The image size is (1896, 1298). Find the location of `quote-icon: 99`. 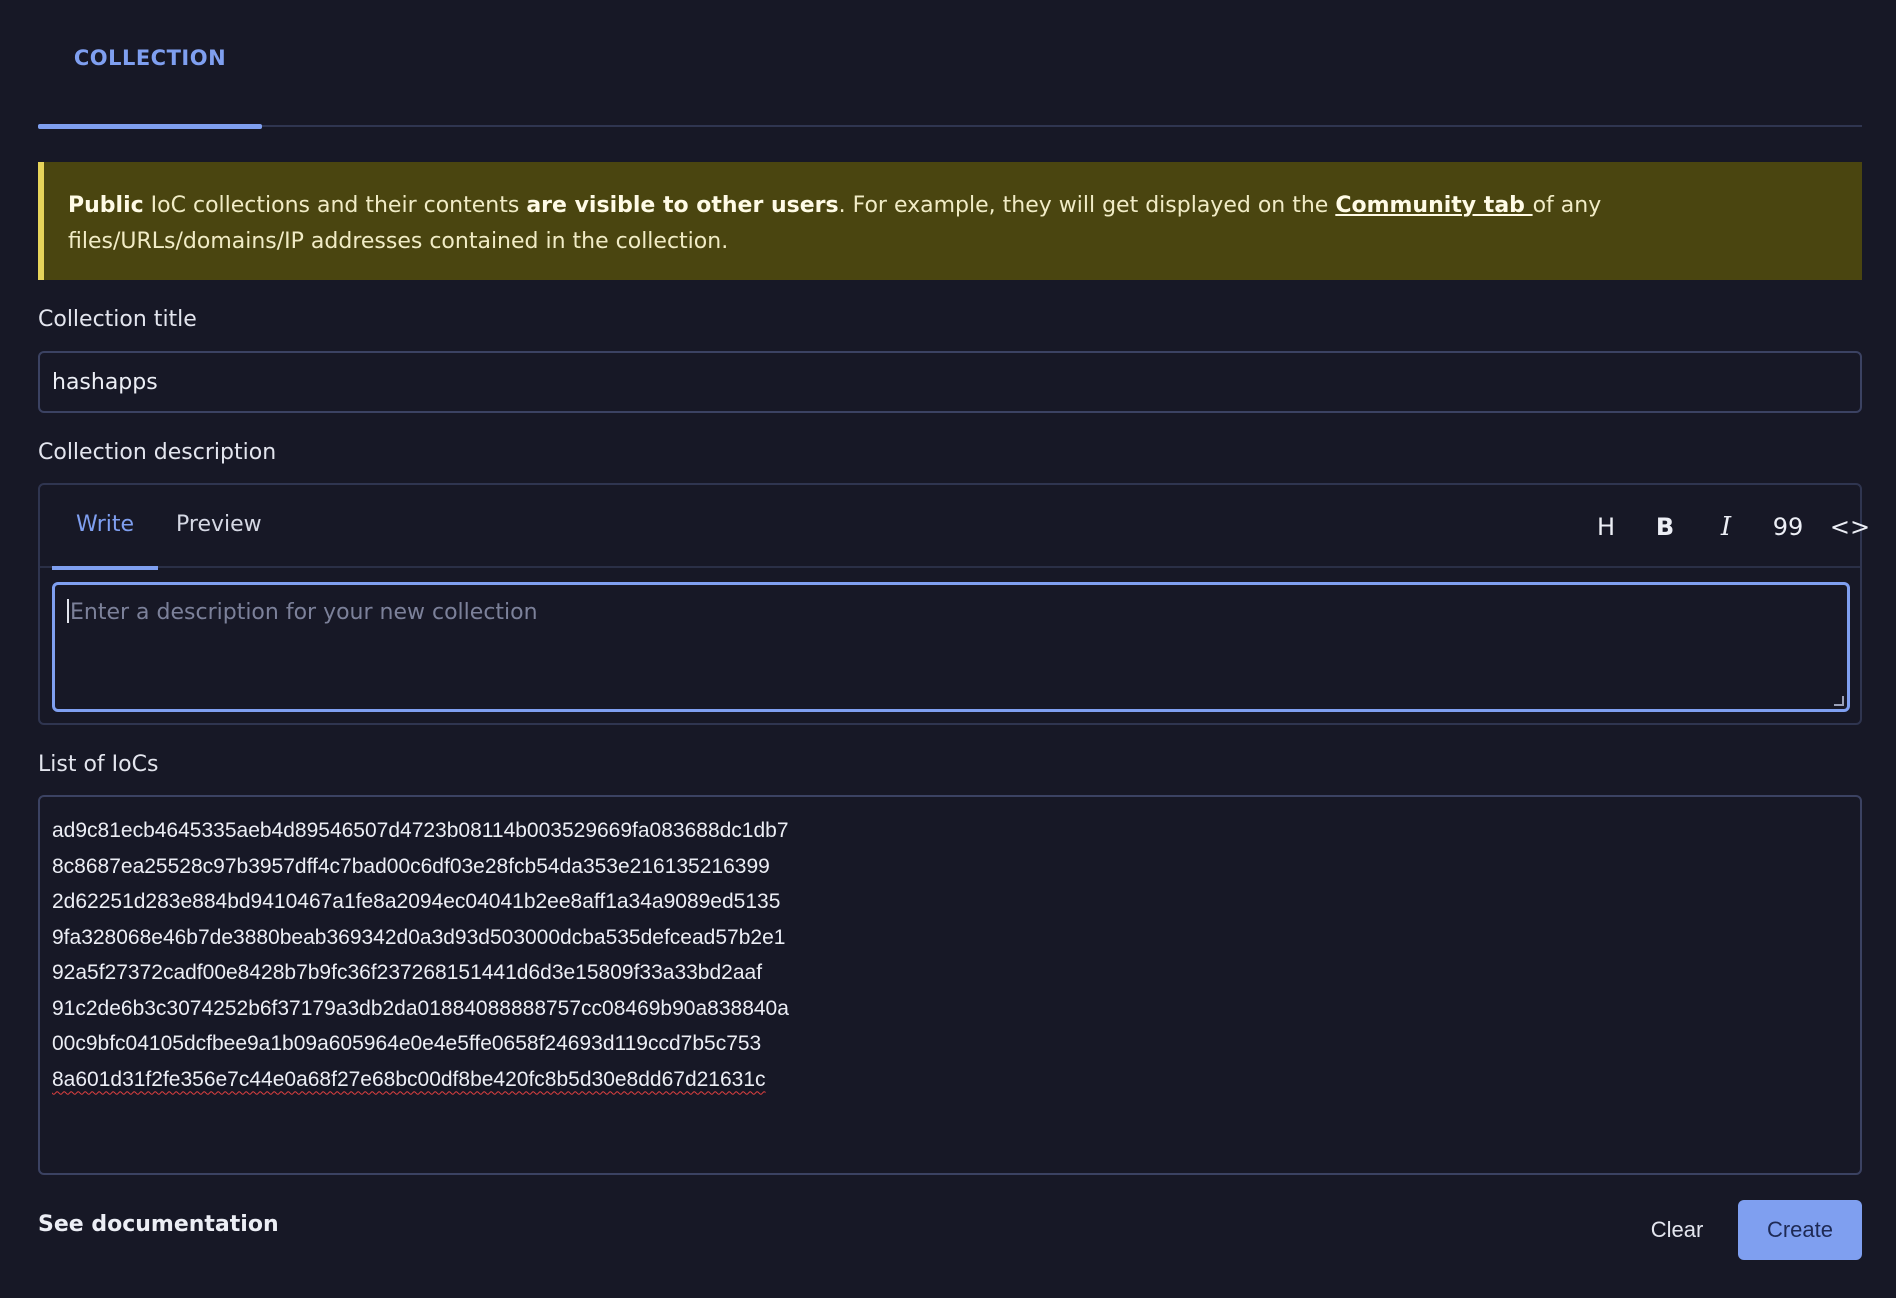

quote-icon: 99 is located at coordinates (1788, 526).